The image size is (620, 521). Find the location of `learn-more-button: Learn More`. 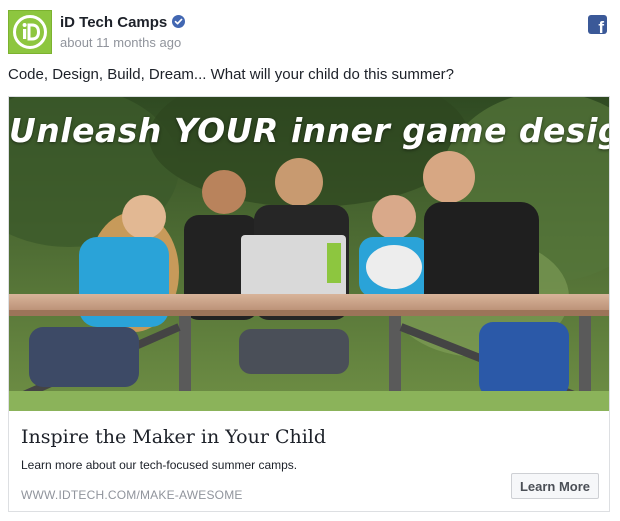

learn-more-button: Learn More is located at coordinates (555, 486).